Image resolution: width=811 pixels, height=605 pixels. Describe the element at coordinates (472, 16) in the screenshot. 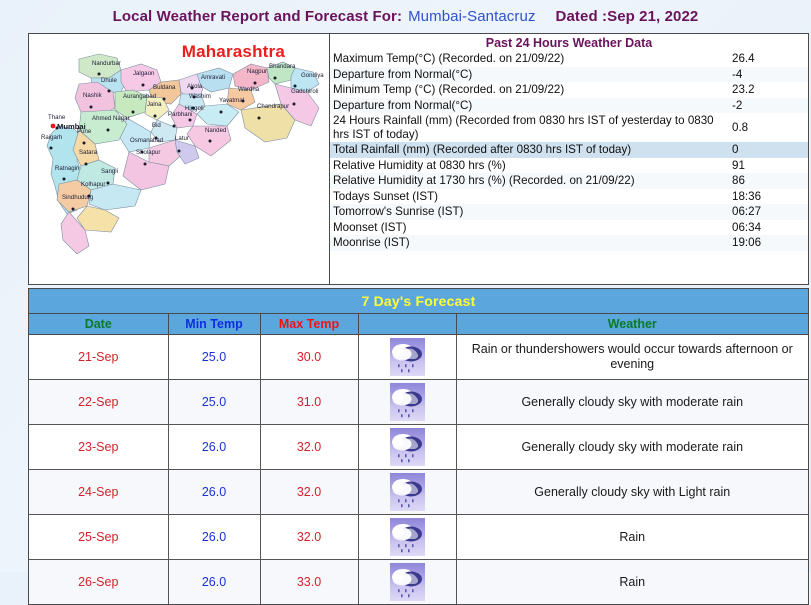

I see `title-station-name: Mumbai-Santacruz` at that location.